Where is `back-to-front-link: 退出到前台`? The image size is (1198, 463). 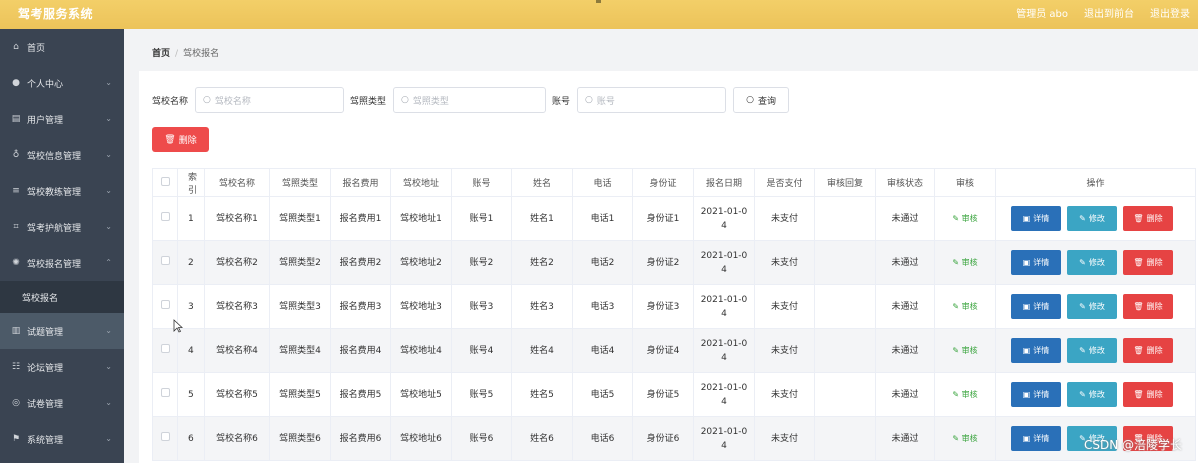
back-to-front-link: 退出到前台 is located at coordinates (1109, 12).